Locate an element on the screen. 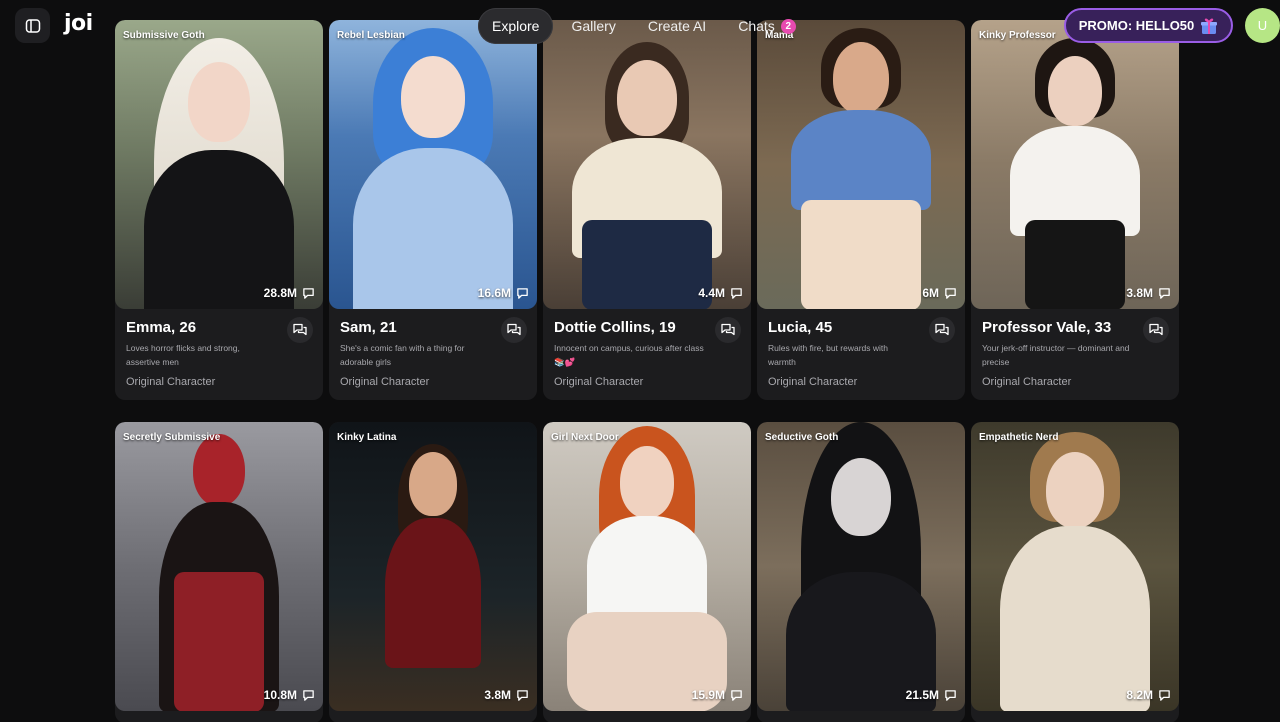 Image resolution: width=1280 pixels, height=722 pixels. character-image: Girl Next Door 15.9M is located at coordinates (647, 566).